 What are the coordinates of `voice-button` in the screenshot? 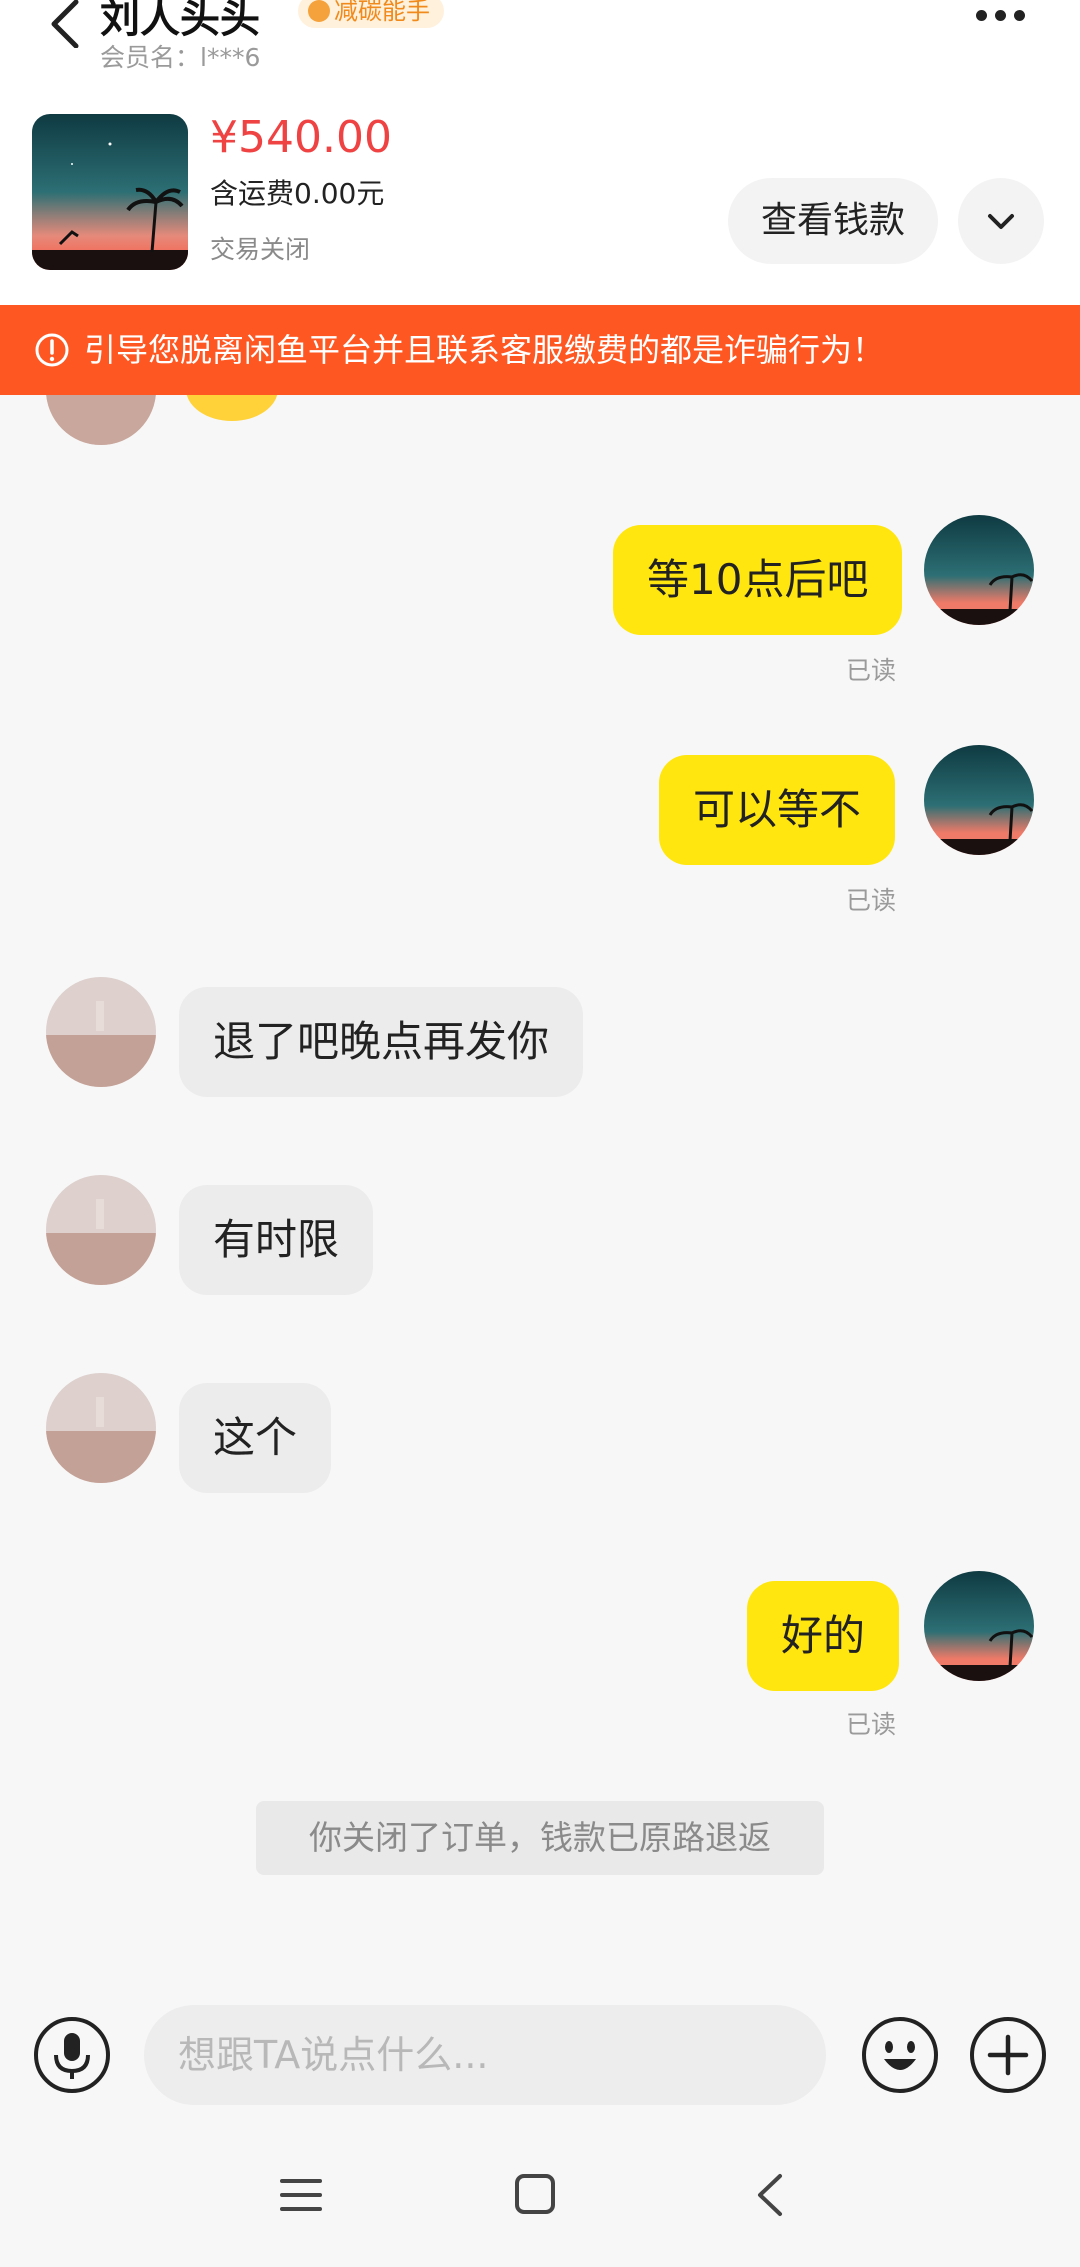 It's located at (72, 2055).